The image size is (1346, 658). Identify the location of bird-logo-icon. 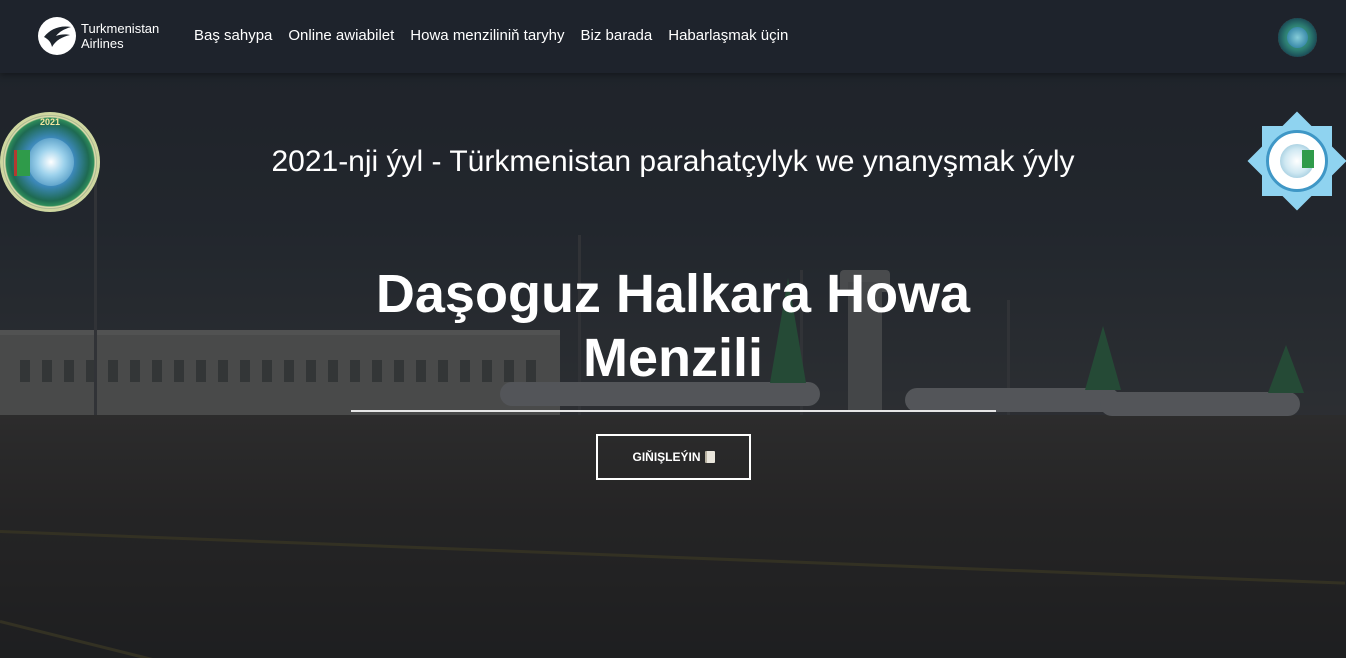
(57, 36).